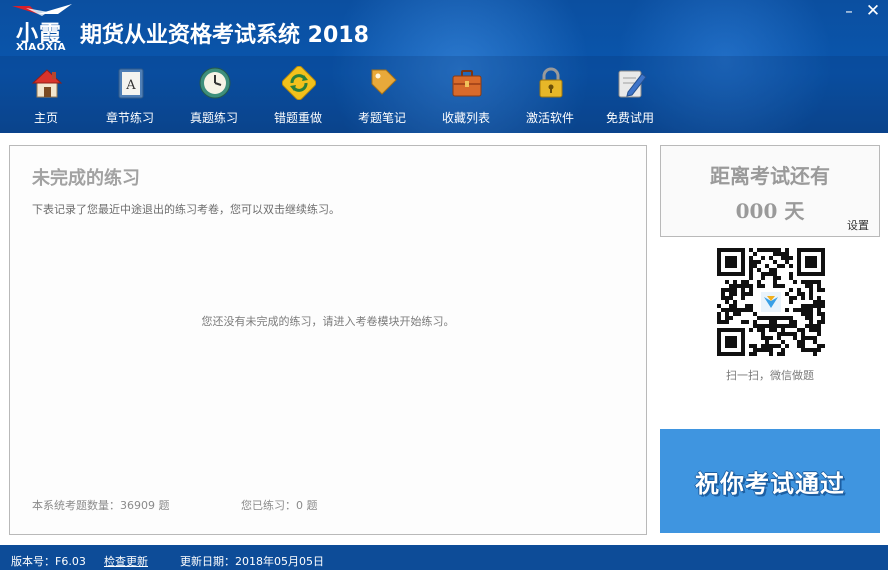 This screenshot has width=888, height=570. Describe the element at coordinates (849, 11) in the screenshot. I see `minimize-button: –` at that location.